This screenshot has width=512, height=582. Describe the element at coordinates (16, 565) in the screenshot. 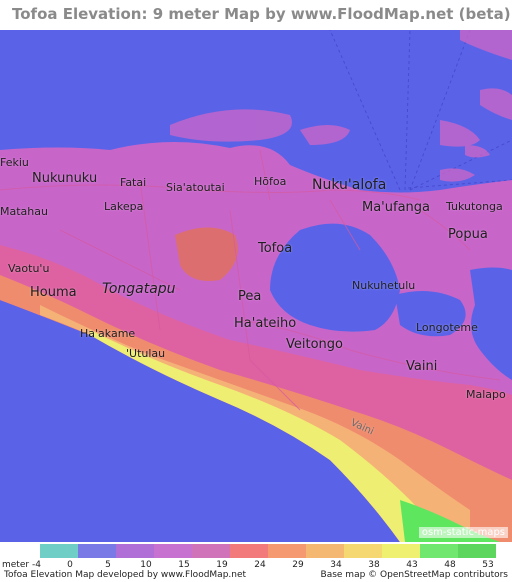

I see `legend-unit-text: meter` at that location.